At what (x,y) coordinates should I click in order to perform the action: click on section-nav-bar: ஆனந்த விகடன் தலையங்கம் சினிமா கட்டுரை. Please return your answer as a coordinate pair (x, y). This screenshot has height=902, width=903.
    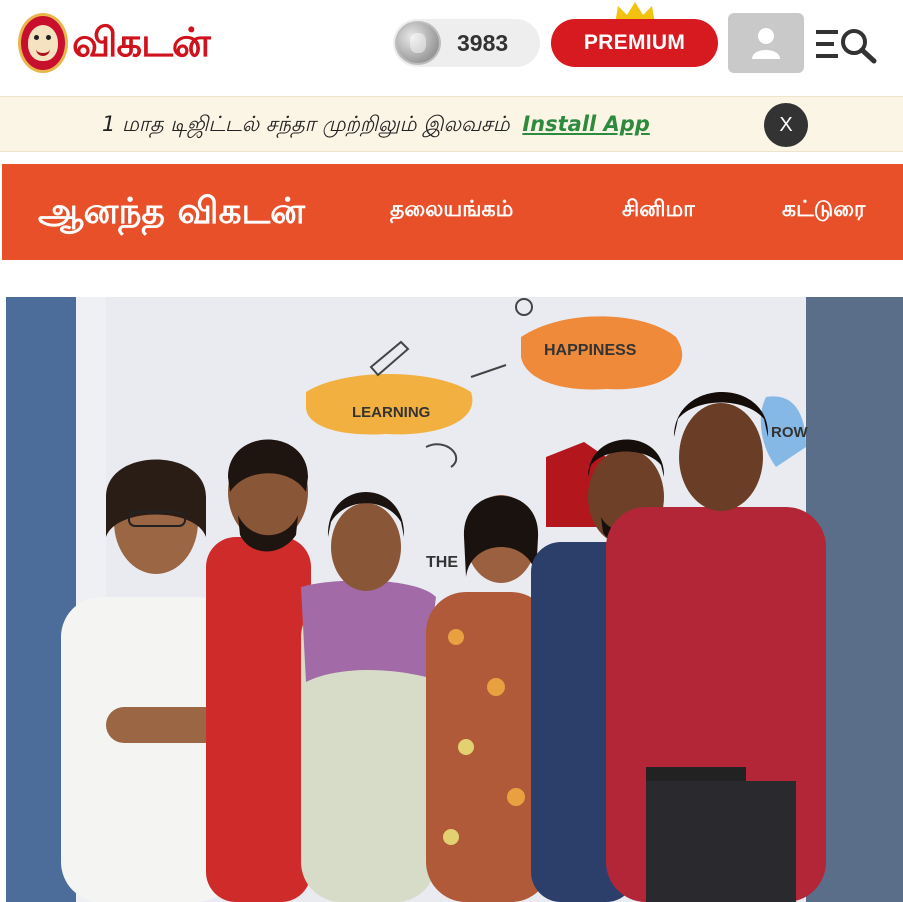
    Looking at the image, I should click on (452, 212).